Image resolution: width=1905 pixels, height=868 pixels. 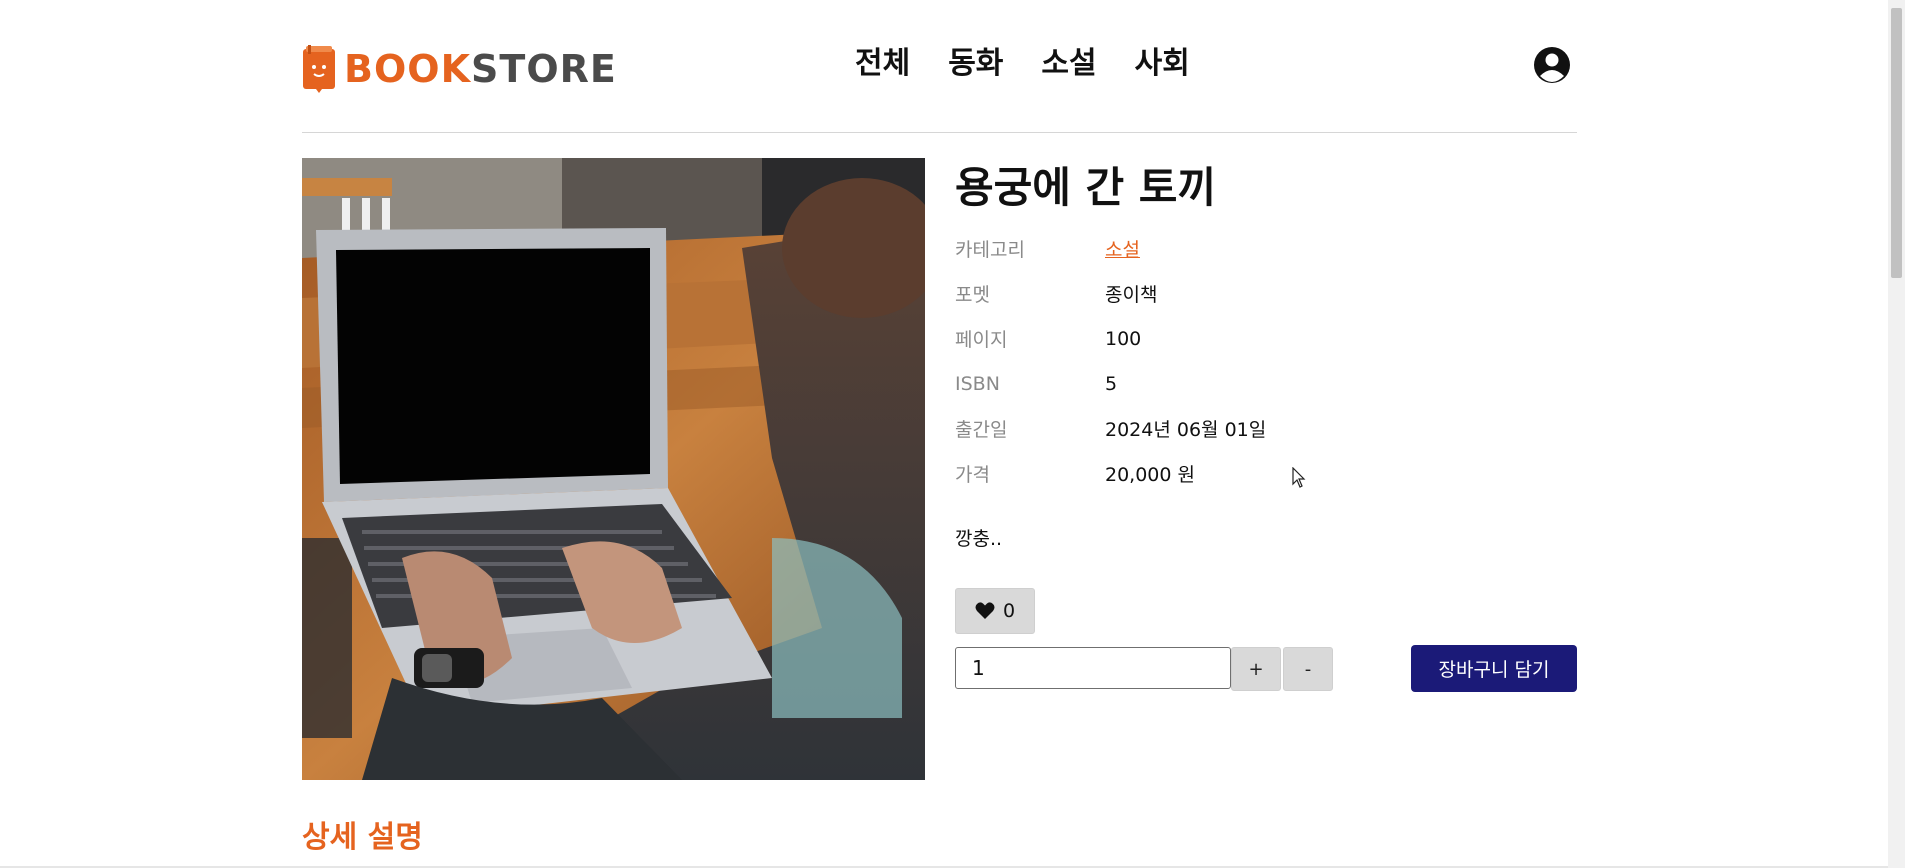 I want to click on detail-label: ISBN, so click(x=977, y=383).